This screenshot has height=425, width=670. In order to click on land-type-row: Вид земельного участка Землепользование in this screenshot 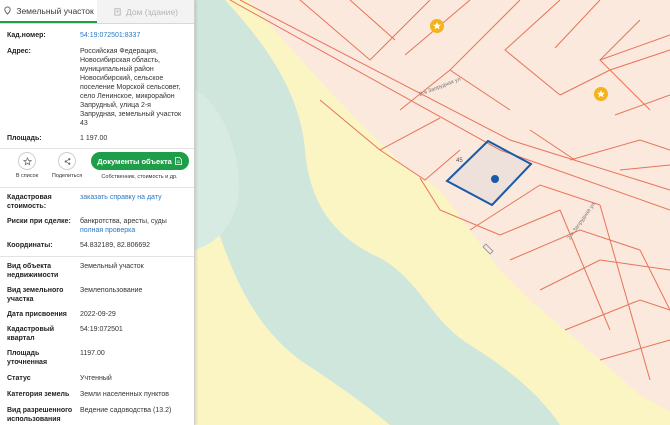, I will do `click(97, 295)`.